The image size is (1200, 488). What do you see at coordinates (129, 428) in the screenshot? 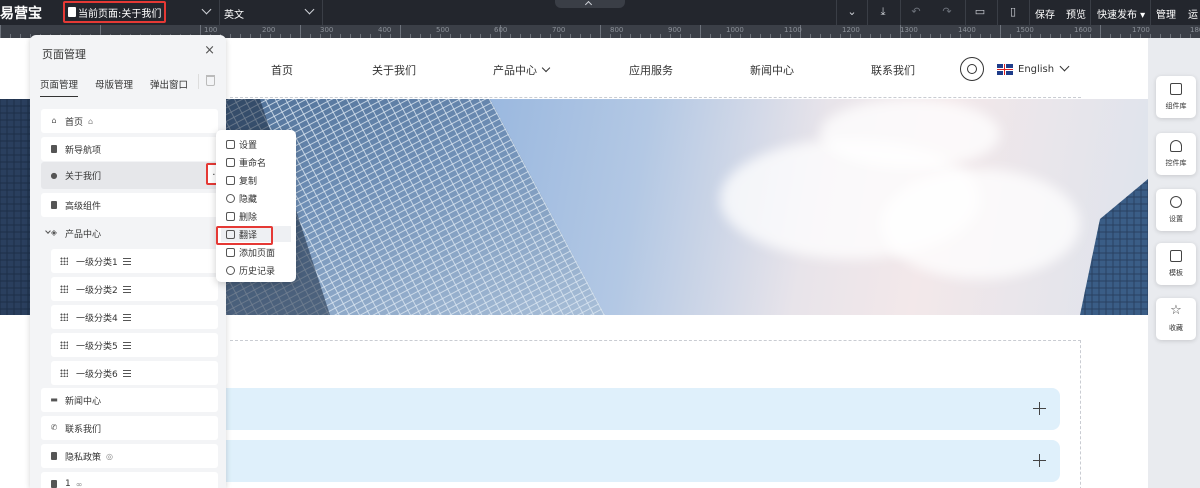
I see `page-node-contact: ✆ 联系我们` at bounding box center [129, 428].